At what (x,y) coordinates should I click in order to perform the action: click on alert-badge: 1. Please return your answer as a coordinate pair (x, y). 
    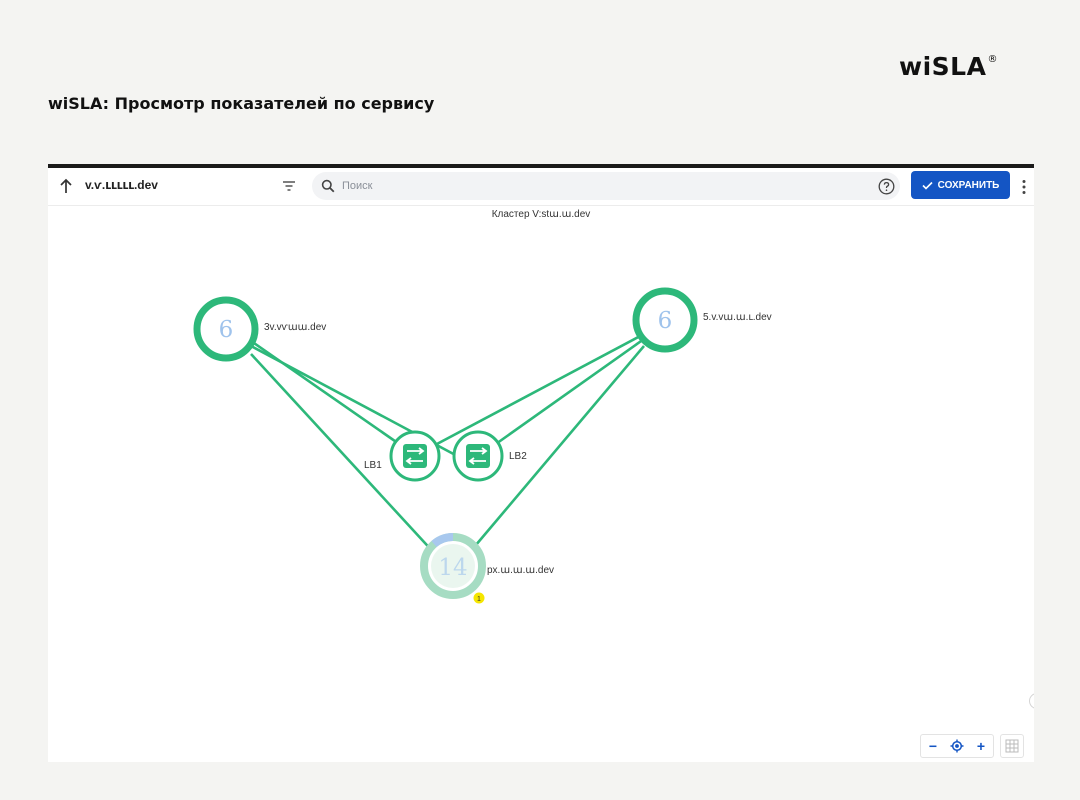
    Looking at the image, I should click on (479, 599).